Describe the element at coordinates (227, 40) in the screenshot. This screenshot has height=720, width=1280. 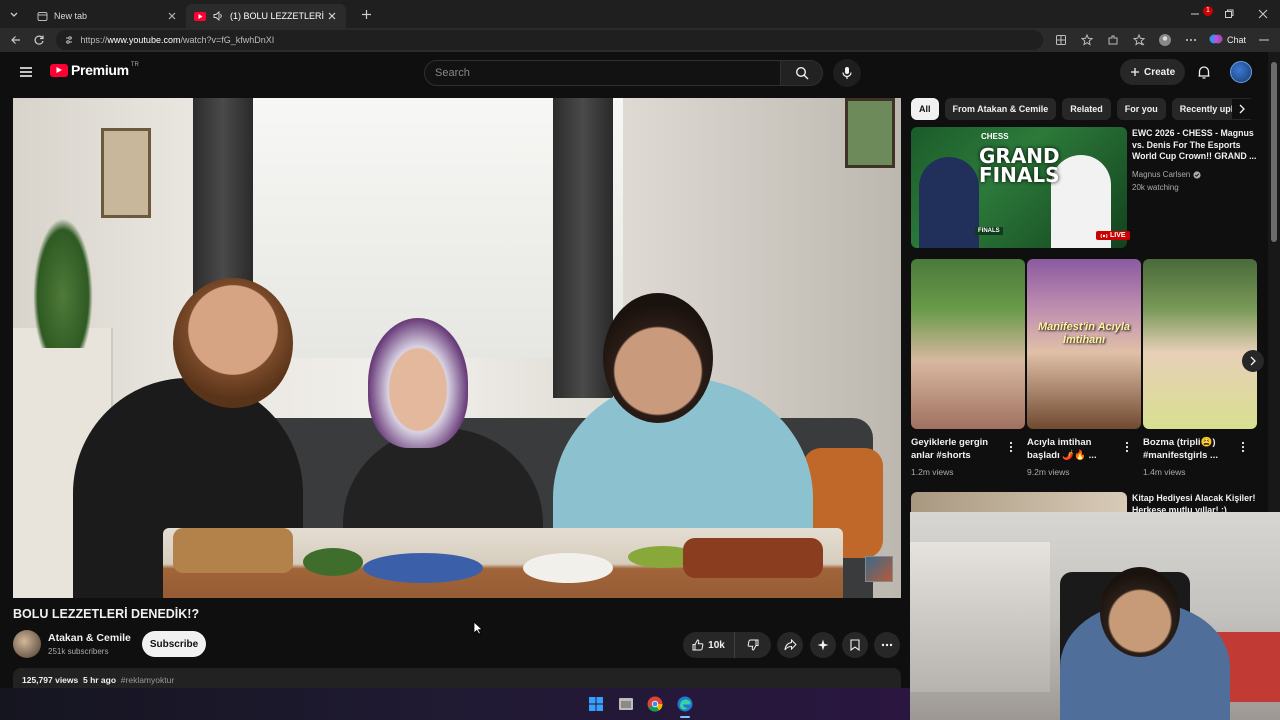
I see `url-path: /watch?v=fG_kfwhDnXI` at that location.